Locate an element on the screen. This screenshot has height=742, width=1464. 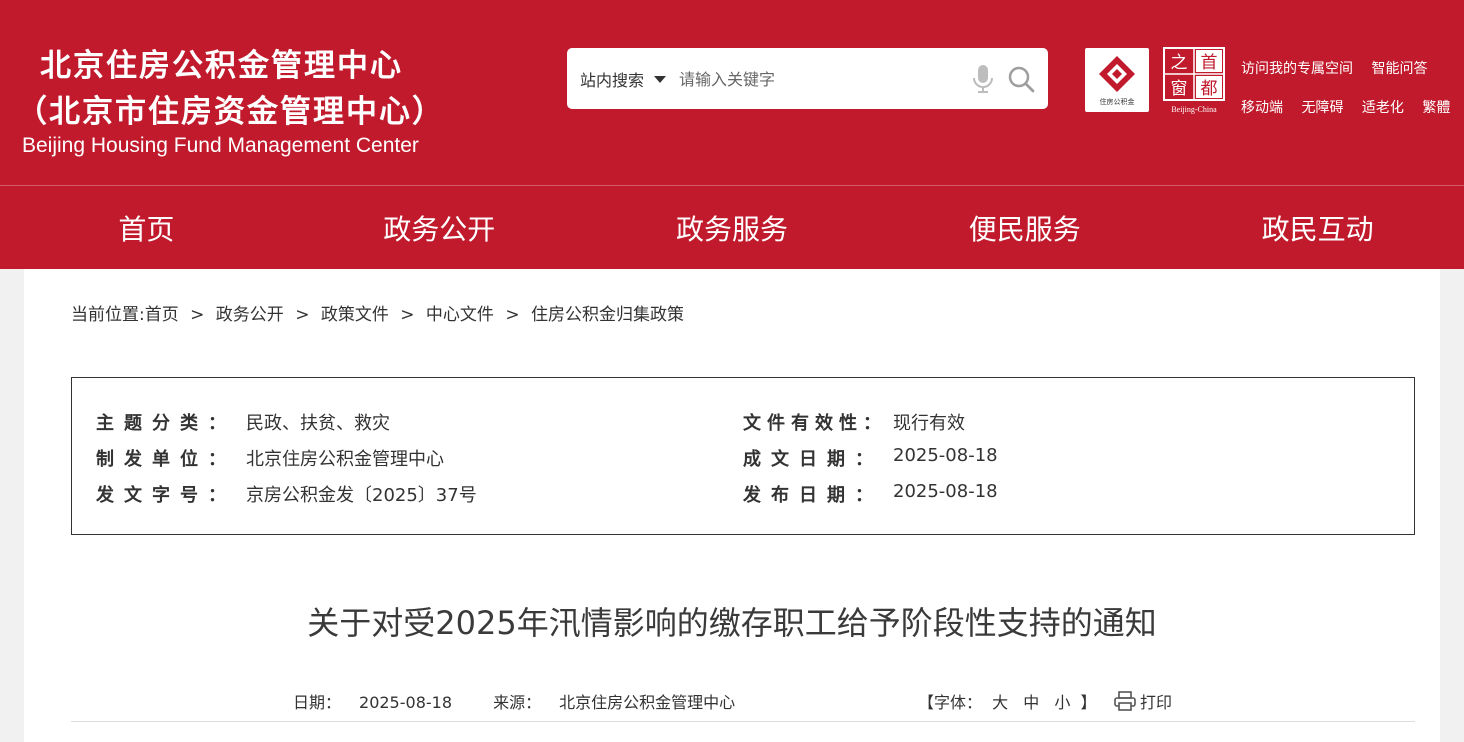
meta-label: 主题分类： is located at coordinates (166, 423).